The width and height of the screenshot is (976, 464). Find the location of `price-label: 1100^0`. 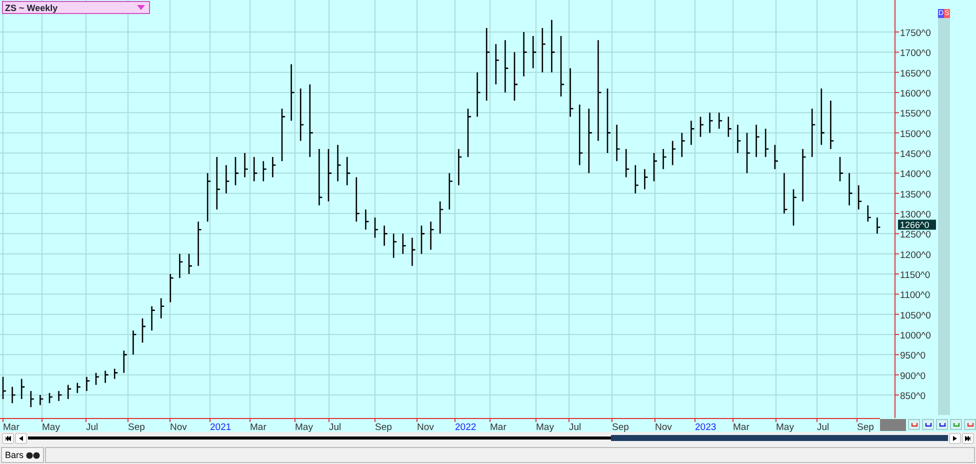

price-label: 1100^0 is located at coordinates (915, 296).